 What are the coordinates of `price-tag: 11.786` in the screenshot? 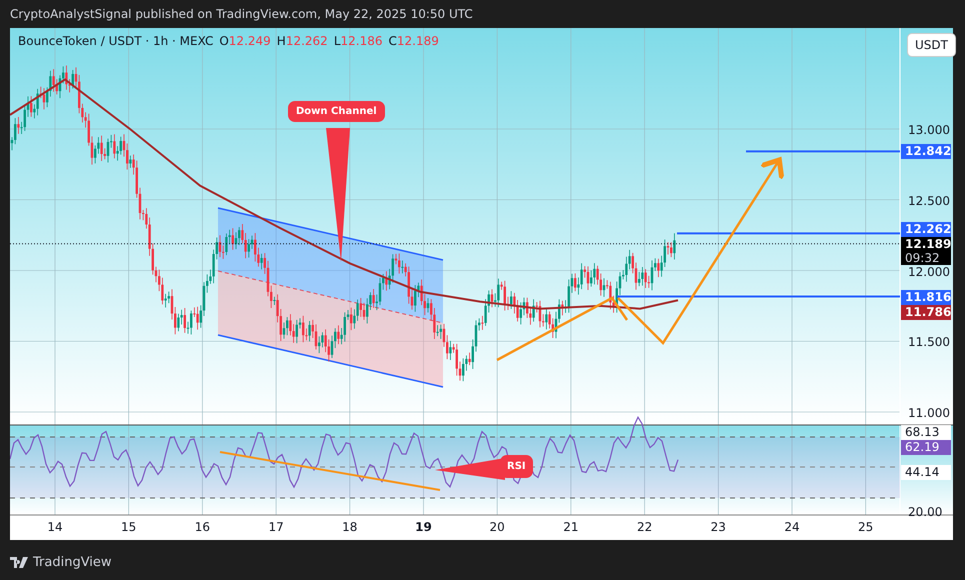 It's located at (926, 312).